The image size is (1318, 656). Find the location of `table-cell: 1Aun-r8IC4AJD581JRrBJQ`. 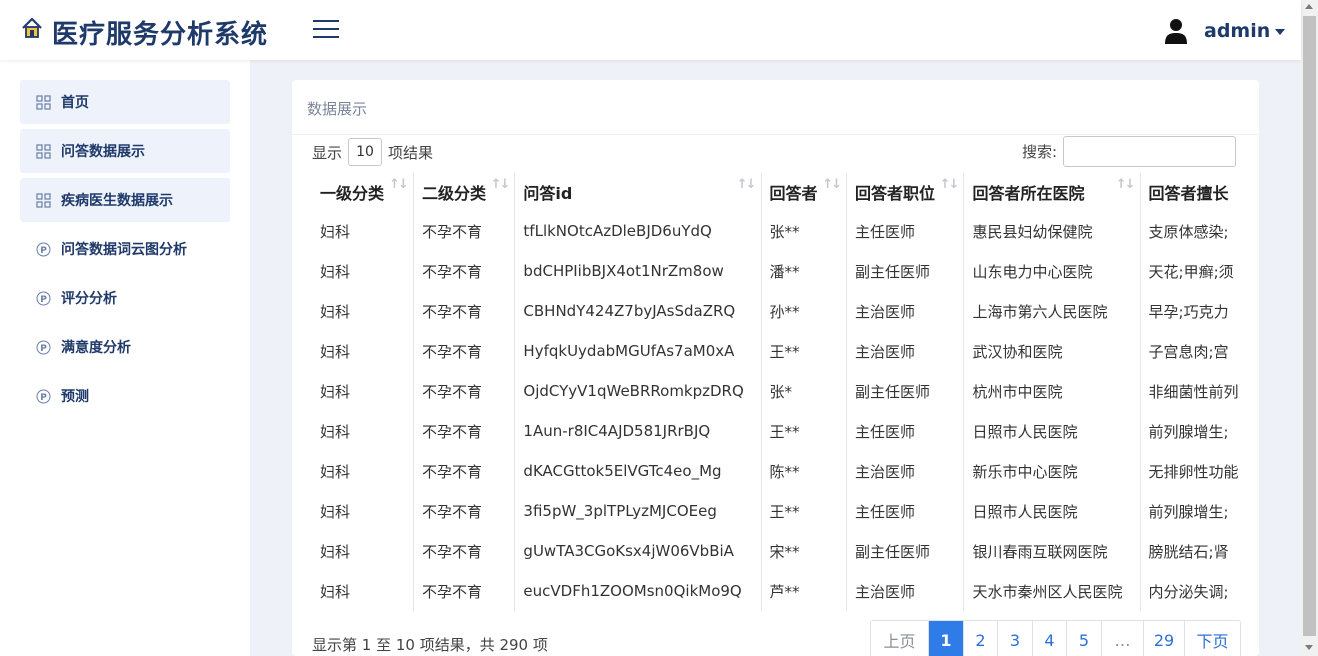

table-cell: 1Aun-r8IC4AJD581JRrBJQ is located at coordinates (638, 431).